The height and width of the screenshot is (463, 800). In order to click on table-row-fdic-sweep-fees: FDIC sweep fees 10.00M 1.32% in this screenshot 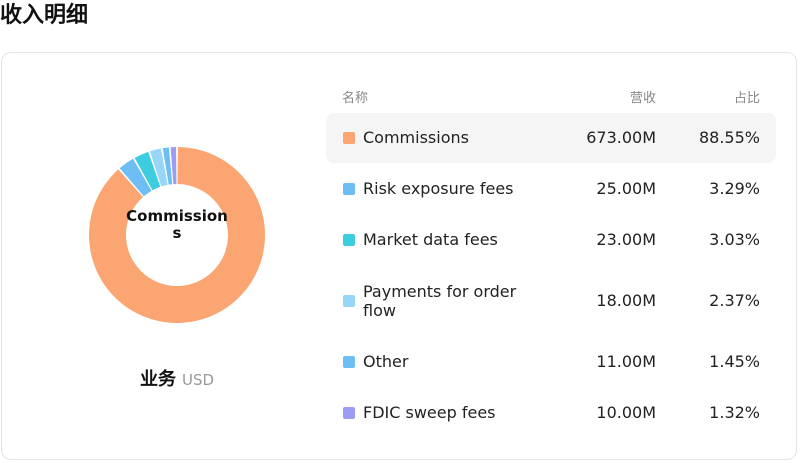, I will do `click(551, 413)`.